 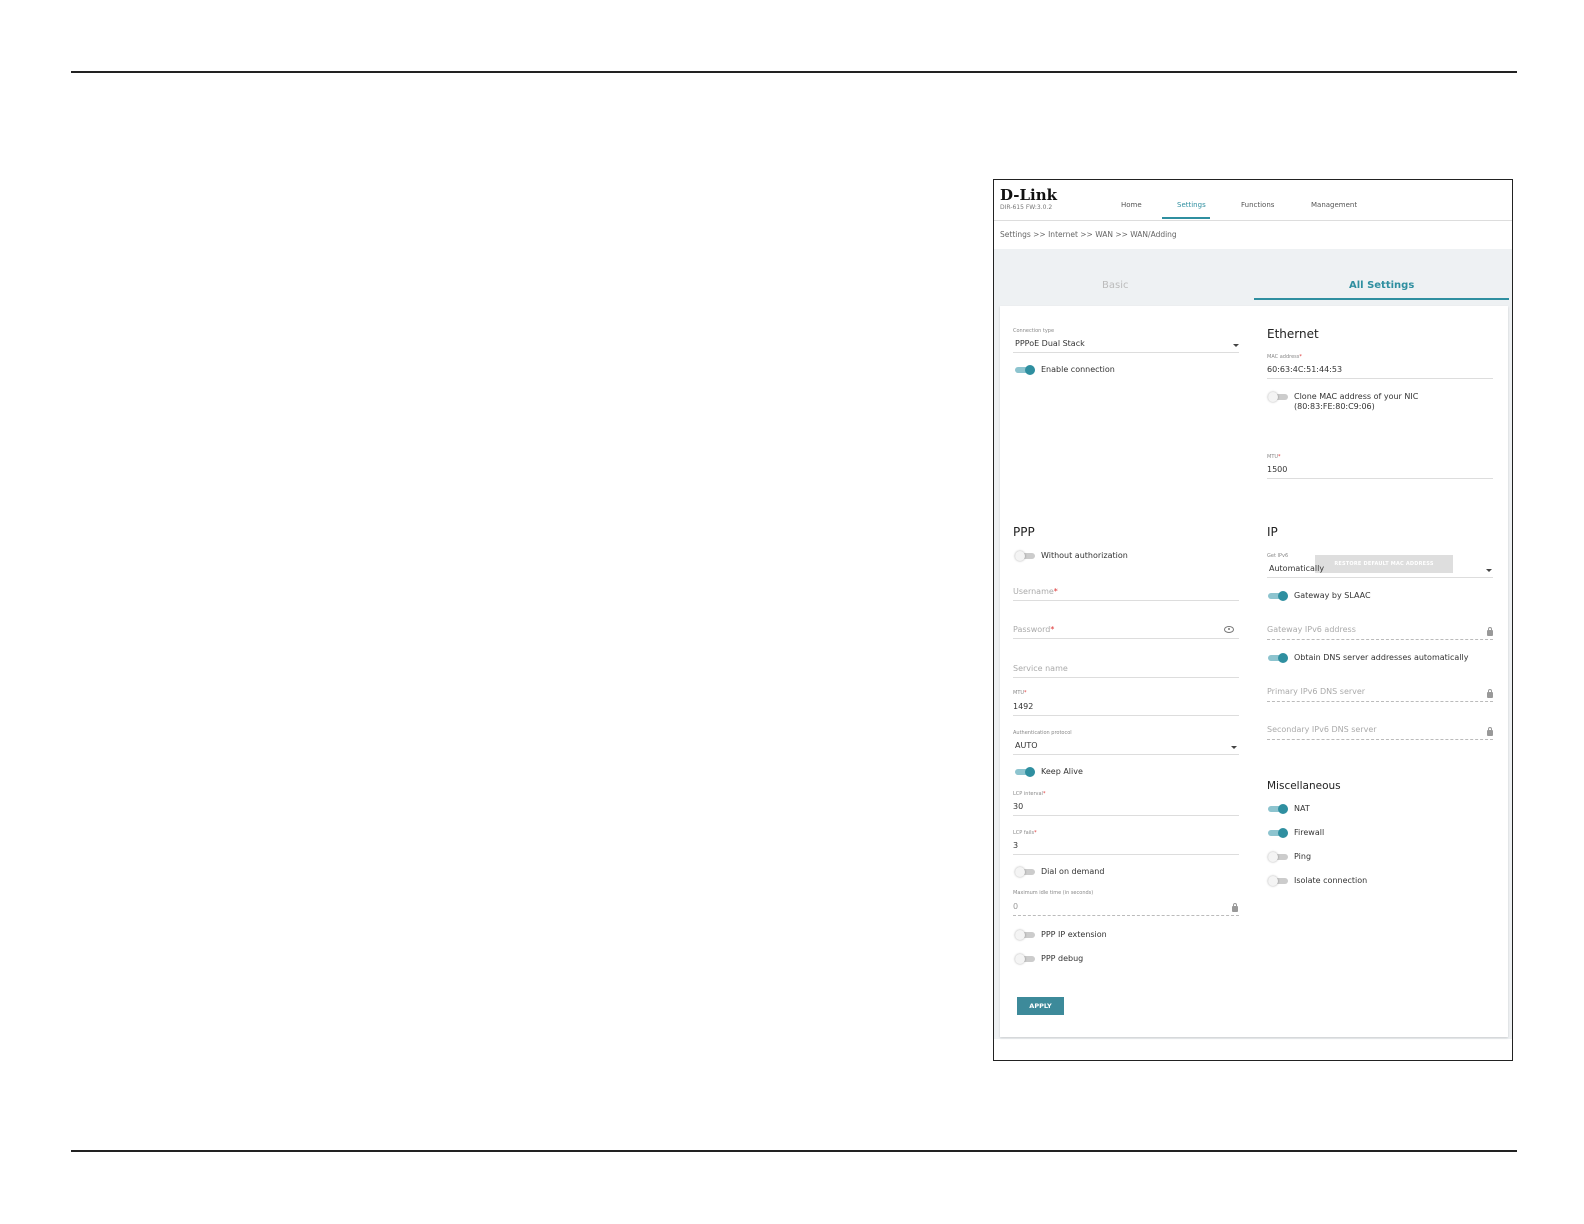 What do you see at coordinates (1042, 733) in the screenshot?
I see `auth-protocol-label: Authentication protocol` at bounding box center [1042, 733].